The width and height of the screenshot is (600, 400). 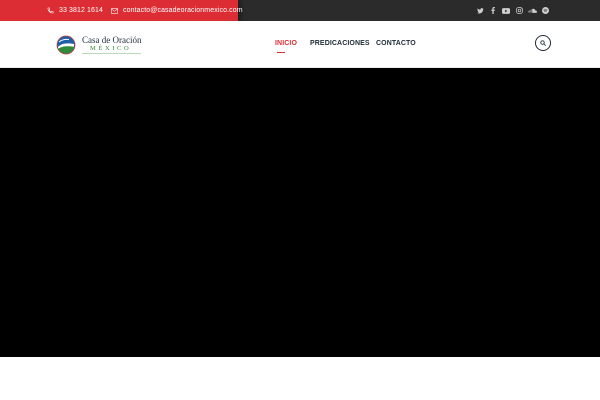 What do you see at coordinates (114, 10) in the screenshot?
I see `envelope-icon` at bounding box center [114, 10].